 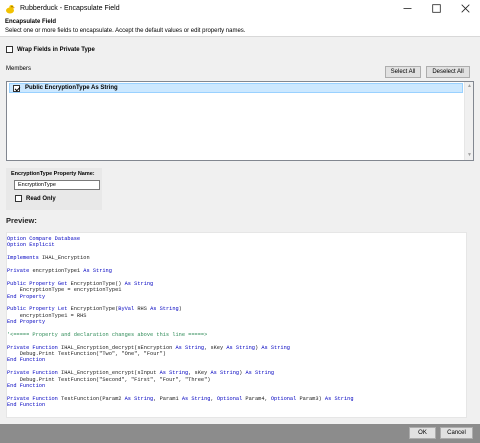 What do you see at coordinates (58, 270) in the screenshot?
I see `code-token: encryptionType1` at bounding box center [58, 270].